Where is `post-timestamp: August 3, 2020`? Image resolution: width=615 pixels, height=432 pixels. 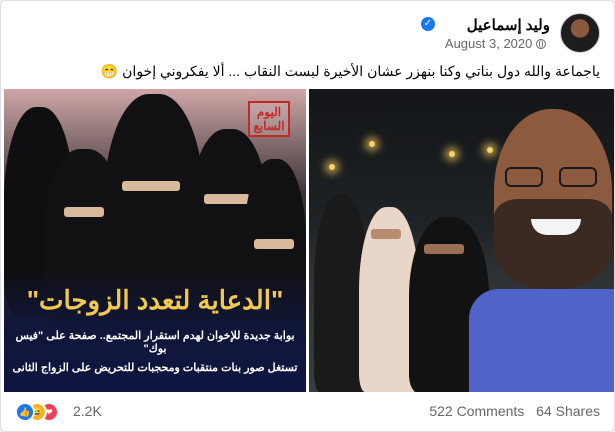
post-timestamp: August 3, 2020 is located at coordinates (497, 43).